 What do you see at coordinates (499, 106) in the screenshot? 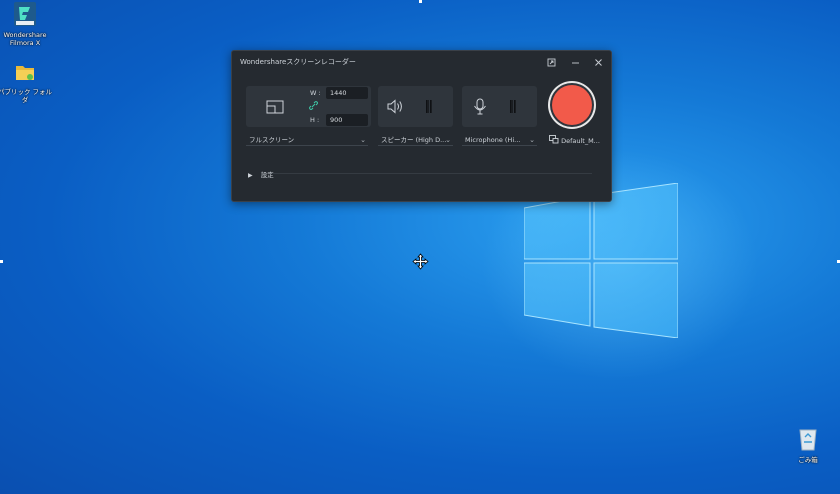
I see `microphone-panel` at bounding box center [499, 106].